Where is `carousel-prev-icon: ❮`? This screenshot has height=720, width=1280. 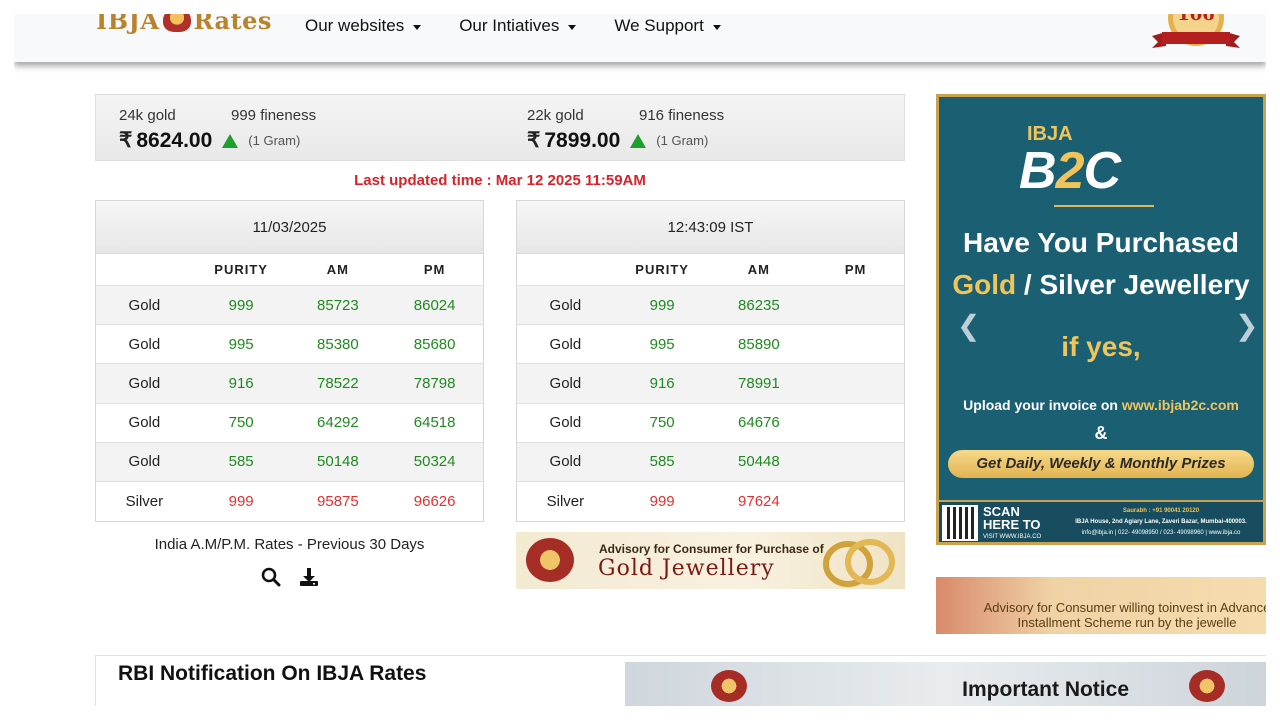
carousel-prev-icon: ❮ is located at coordinates (968, 325).